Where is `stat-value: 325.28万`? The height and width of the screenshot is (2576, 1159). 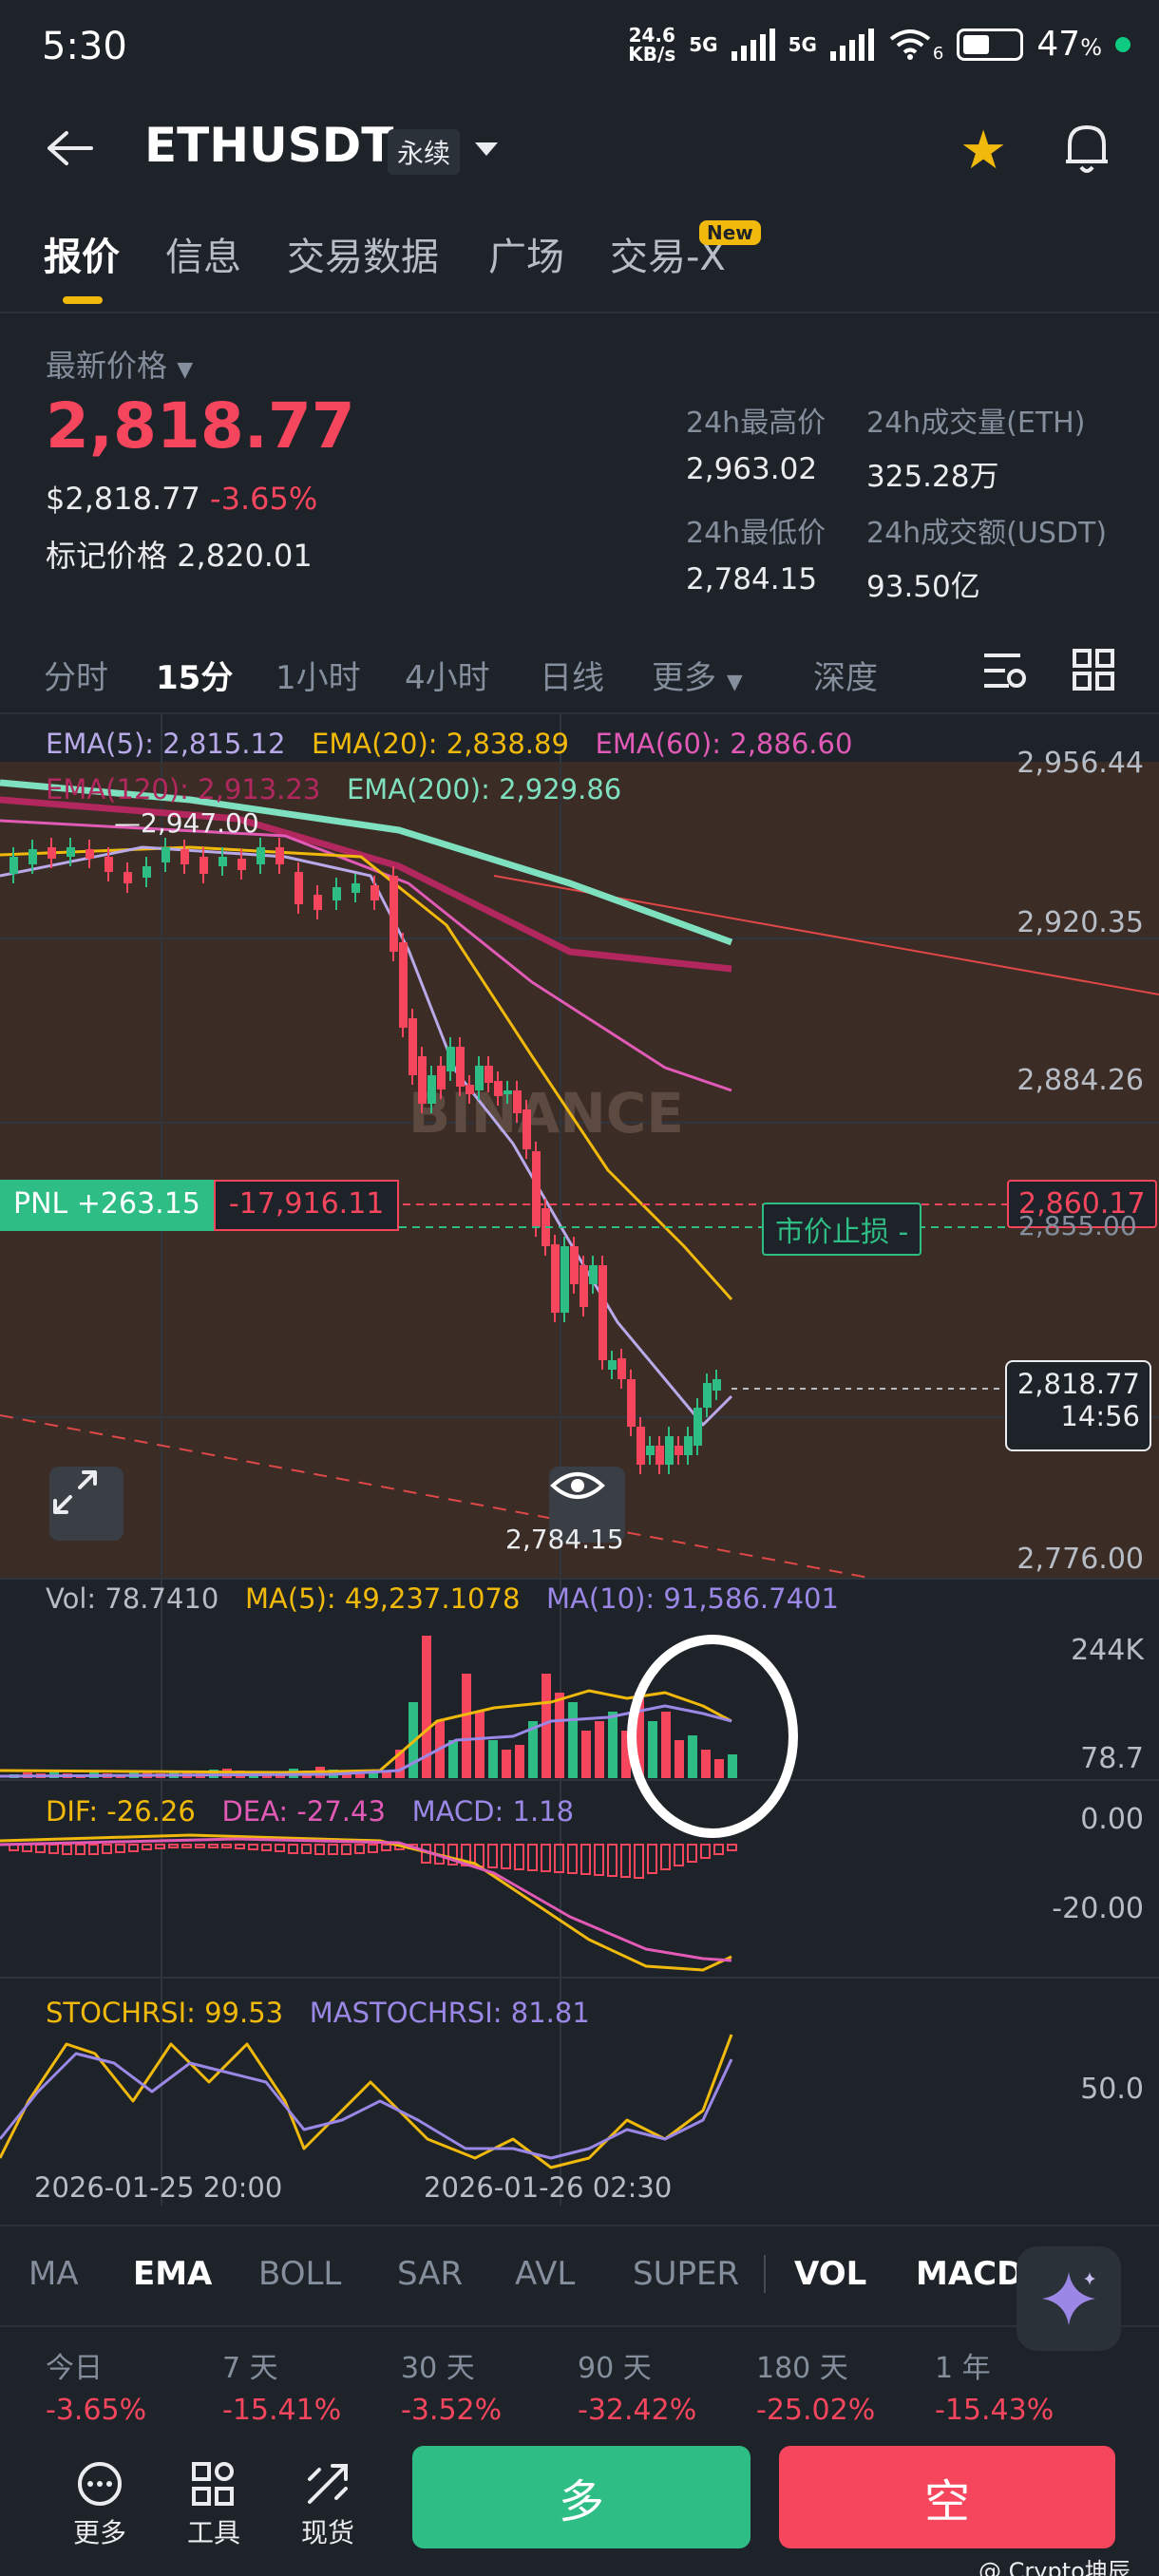
stat-value: 325.28万 is located at coordinates (932, 477).